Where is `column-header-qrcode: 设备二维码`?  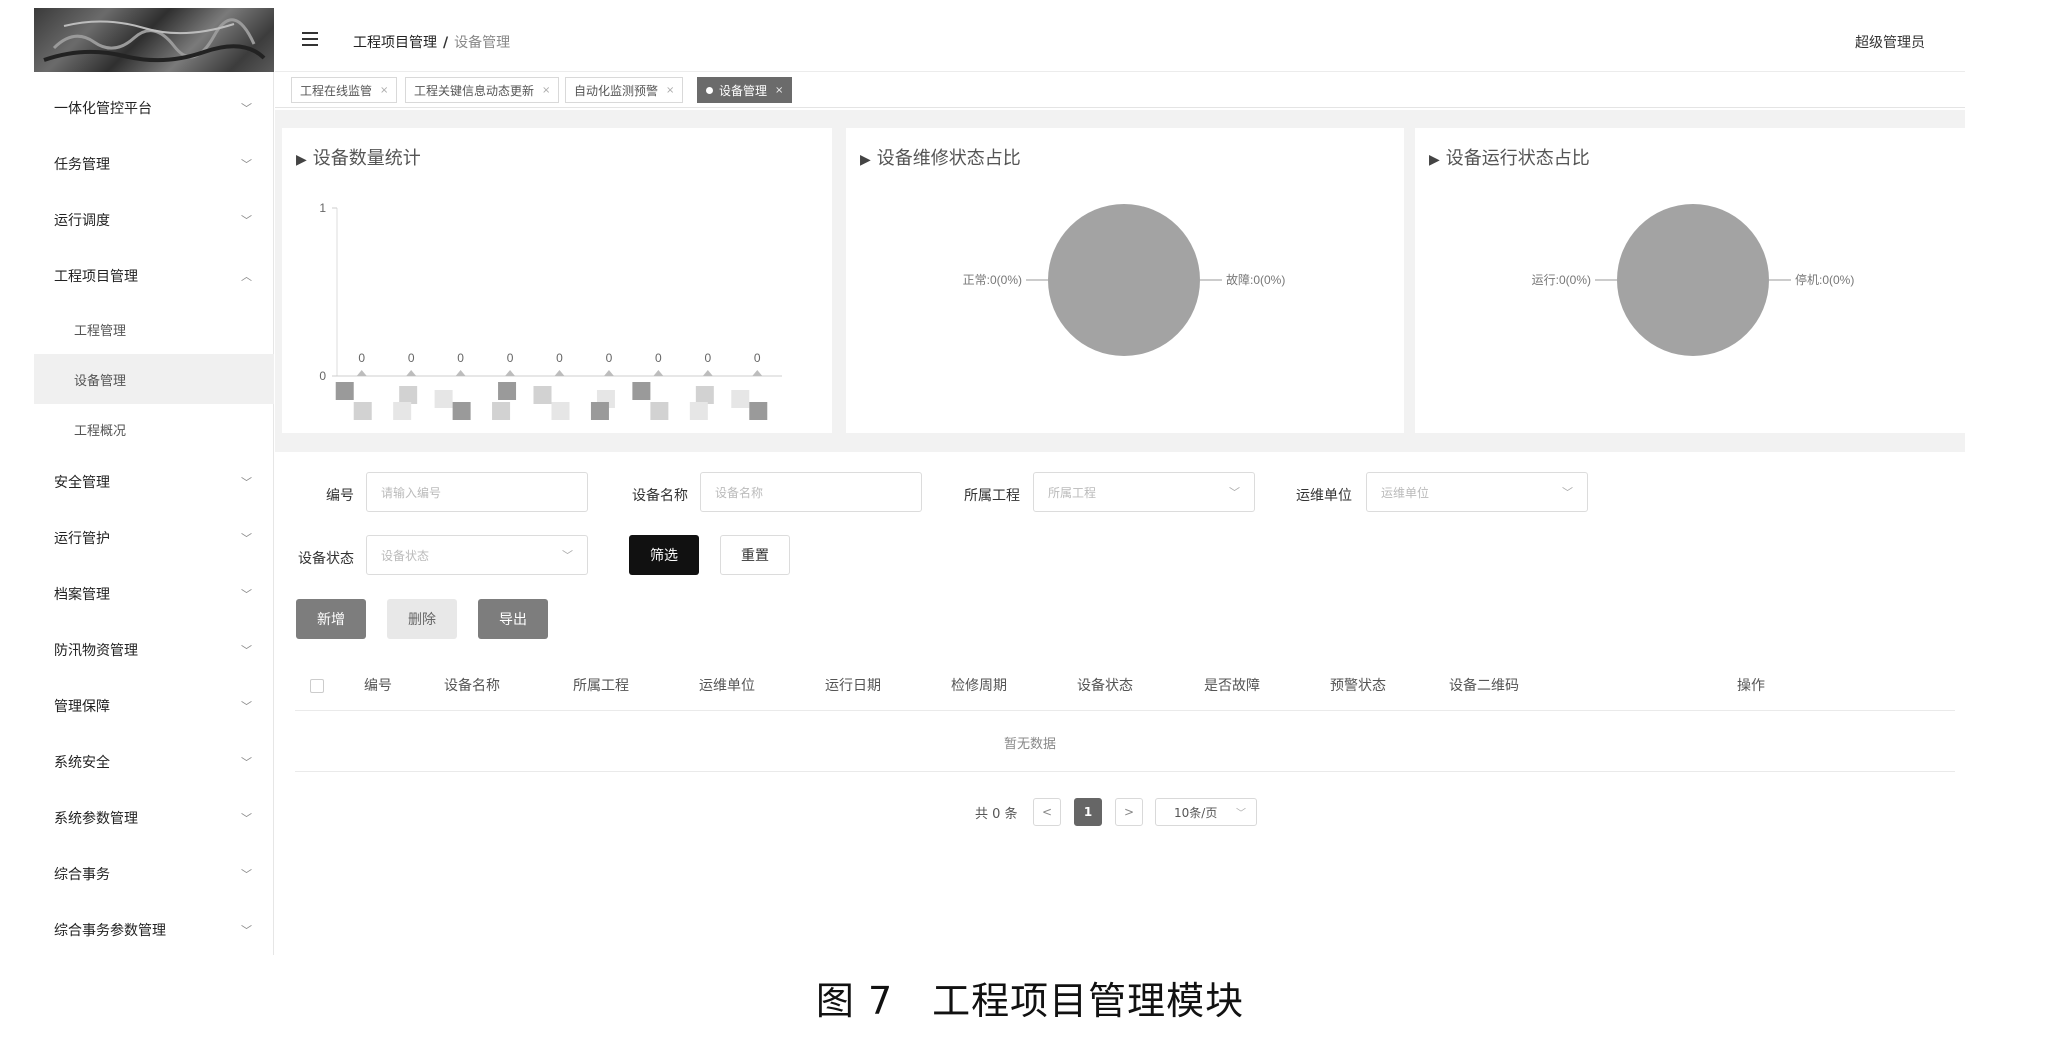 column-header-qrcode: 设备二维码 is located at coordinates (1484, 686).